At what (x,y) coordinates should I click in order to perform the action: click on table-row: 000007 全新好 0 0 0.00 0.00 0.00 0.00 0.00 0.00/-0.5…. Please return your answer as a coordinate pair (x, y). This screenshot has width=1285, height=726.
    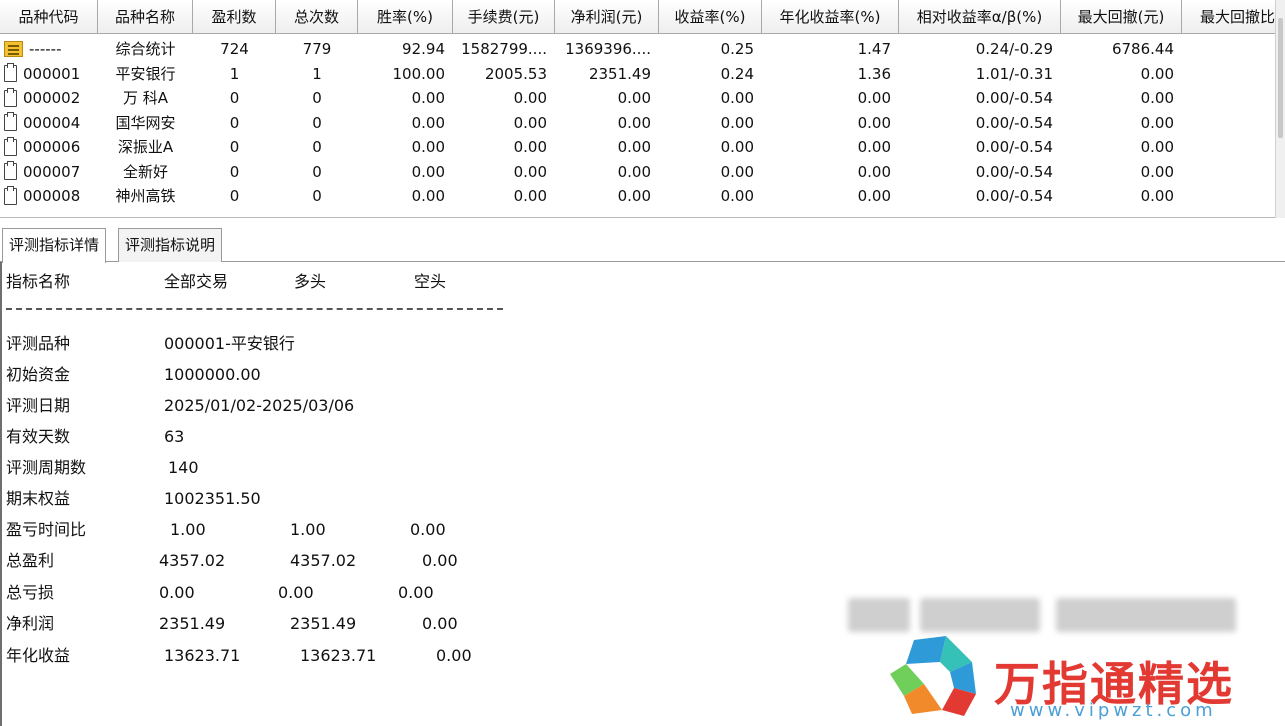
    Looking at the image, I should click on (637, 172).